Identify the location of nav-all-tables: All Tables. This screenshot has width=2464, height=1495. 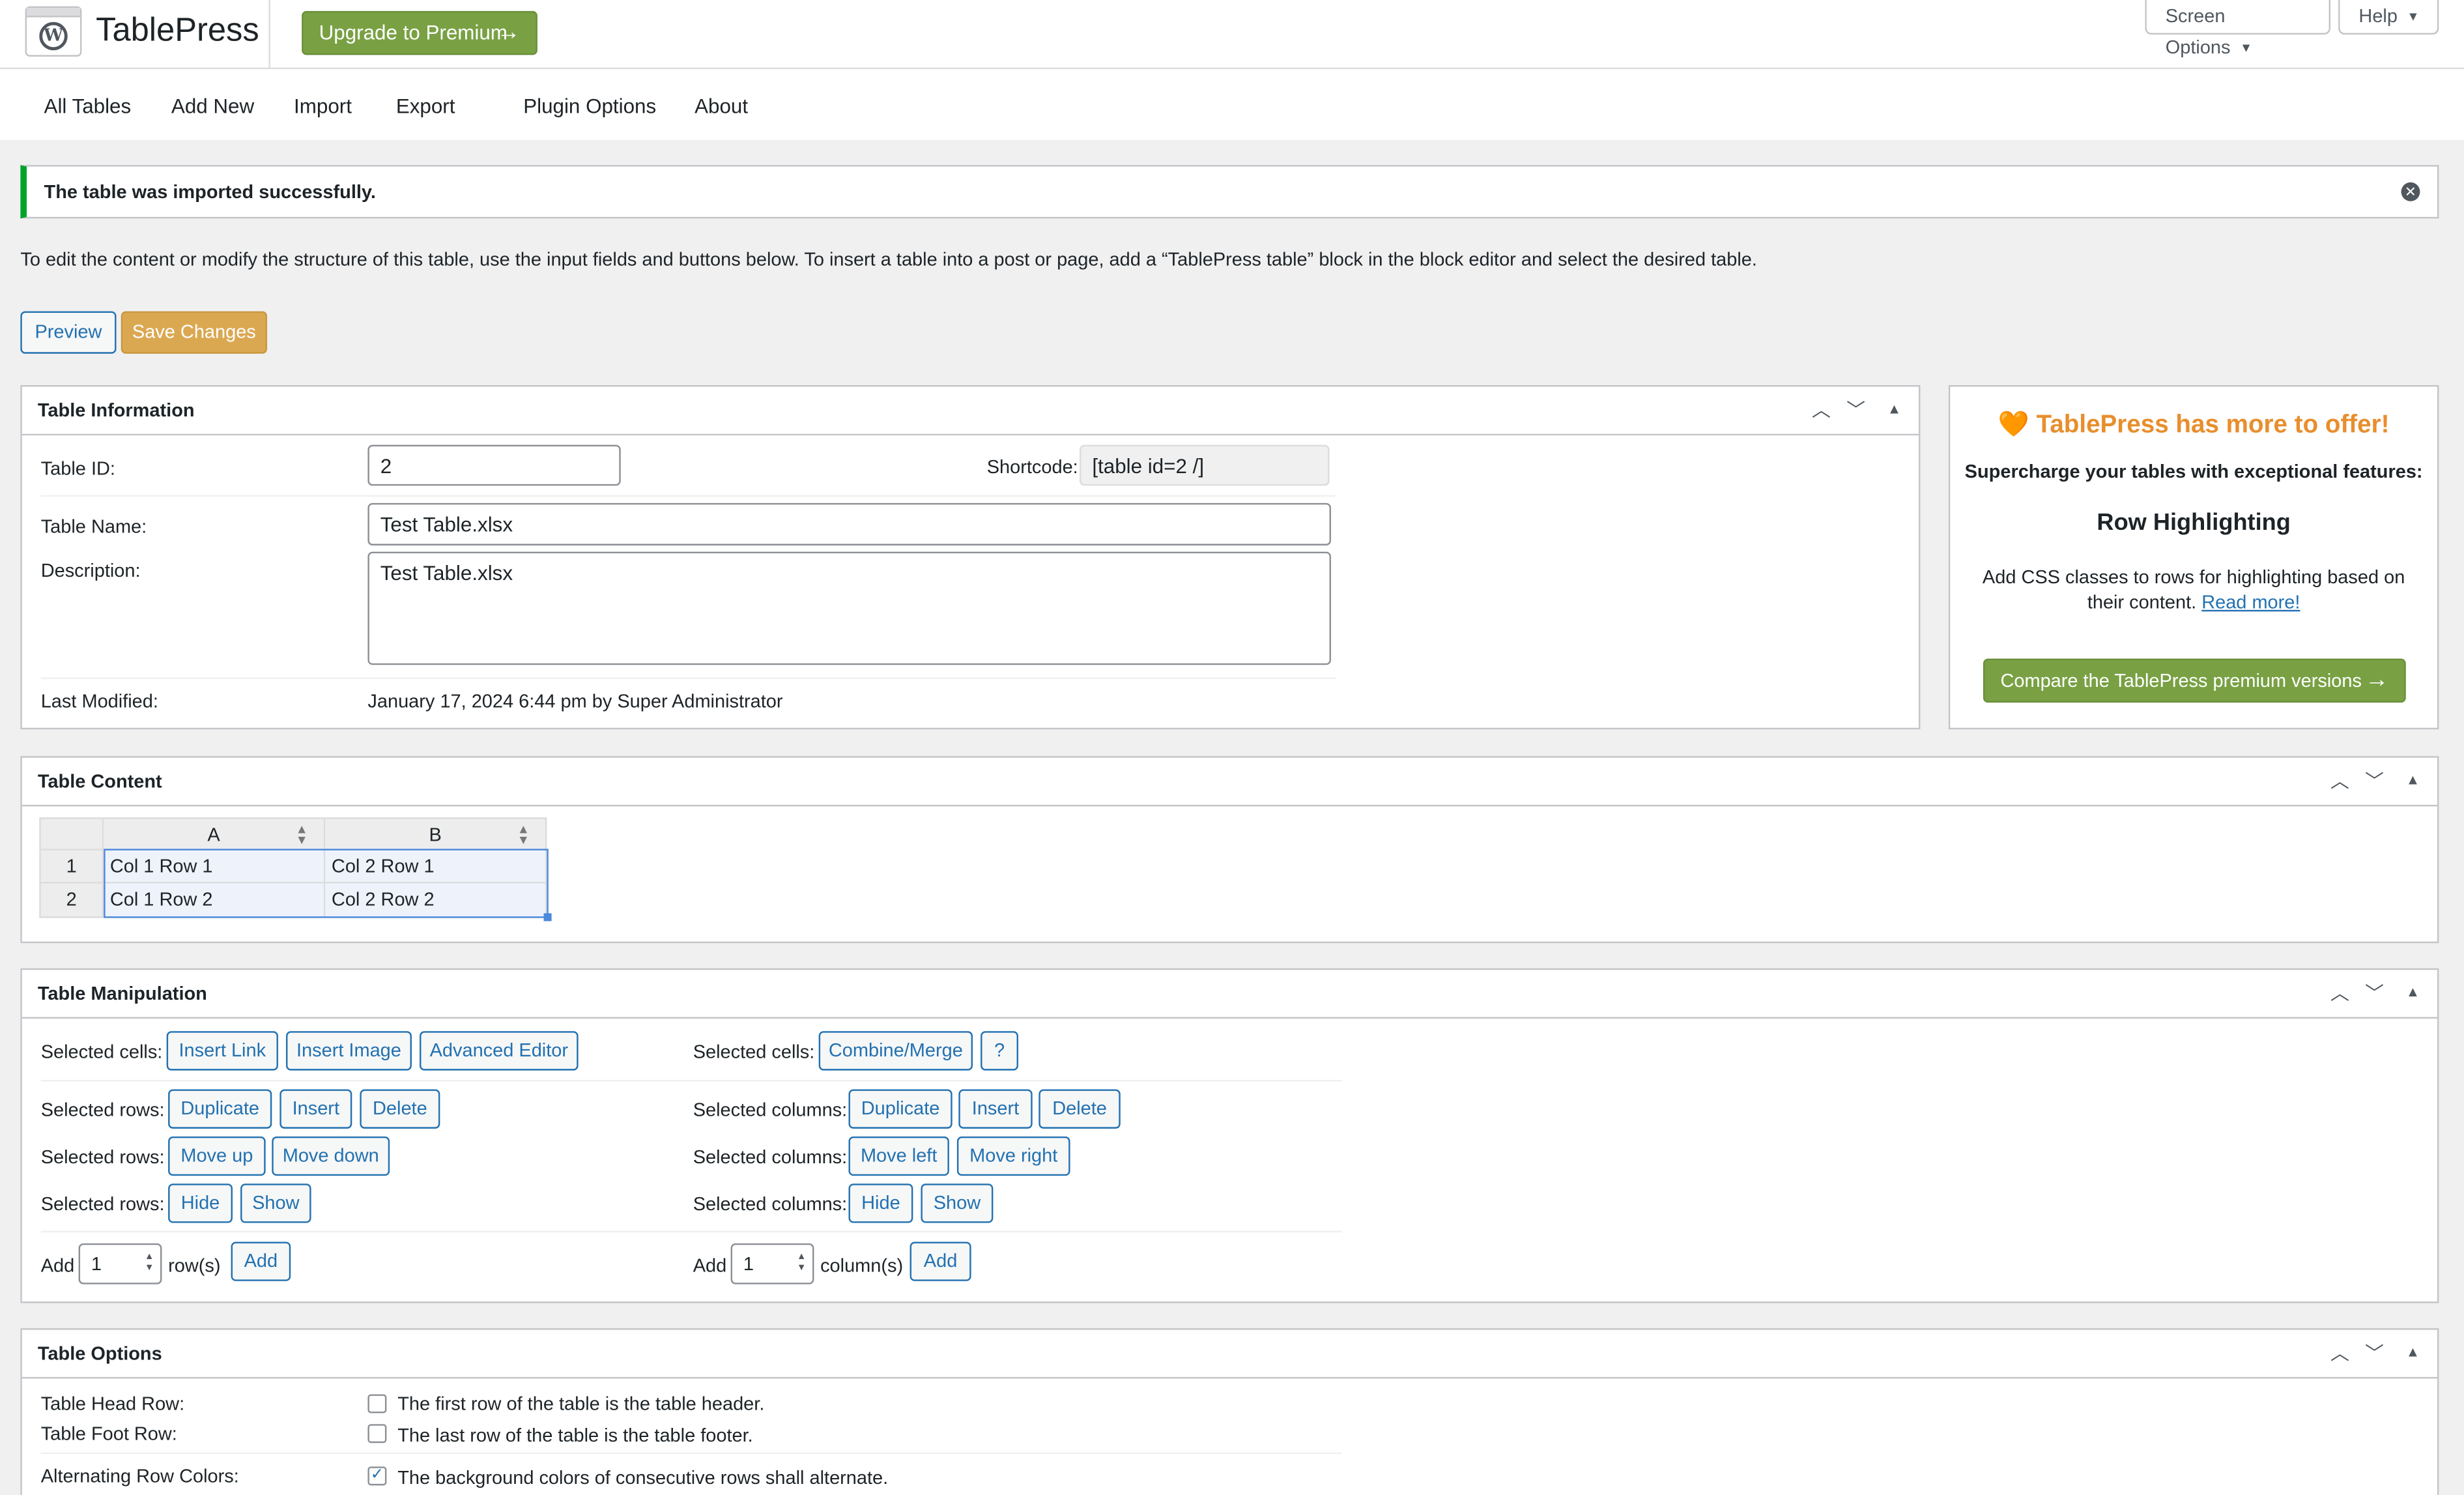
(88, 106).